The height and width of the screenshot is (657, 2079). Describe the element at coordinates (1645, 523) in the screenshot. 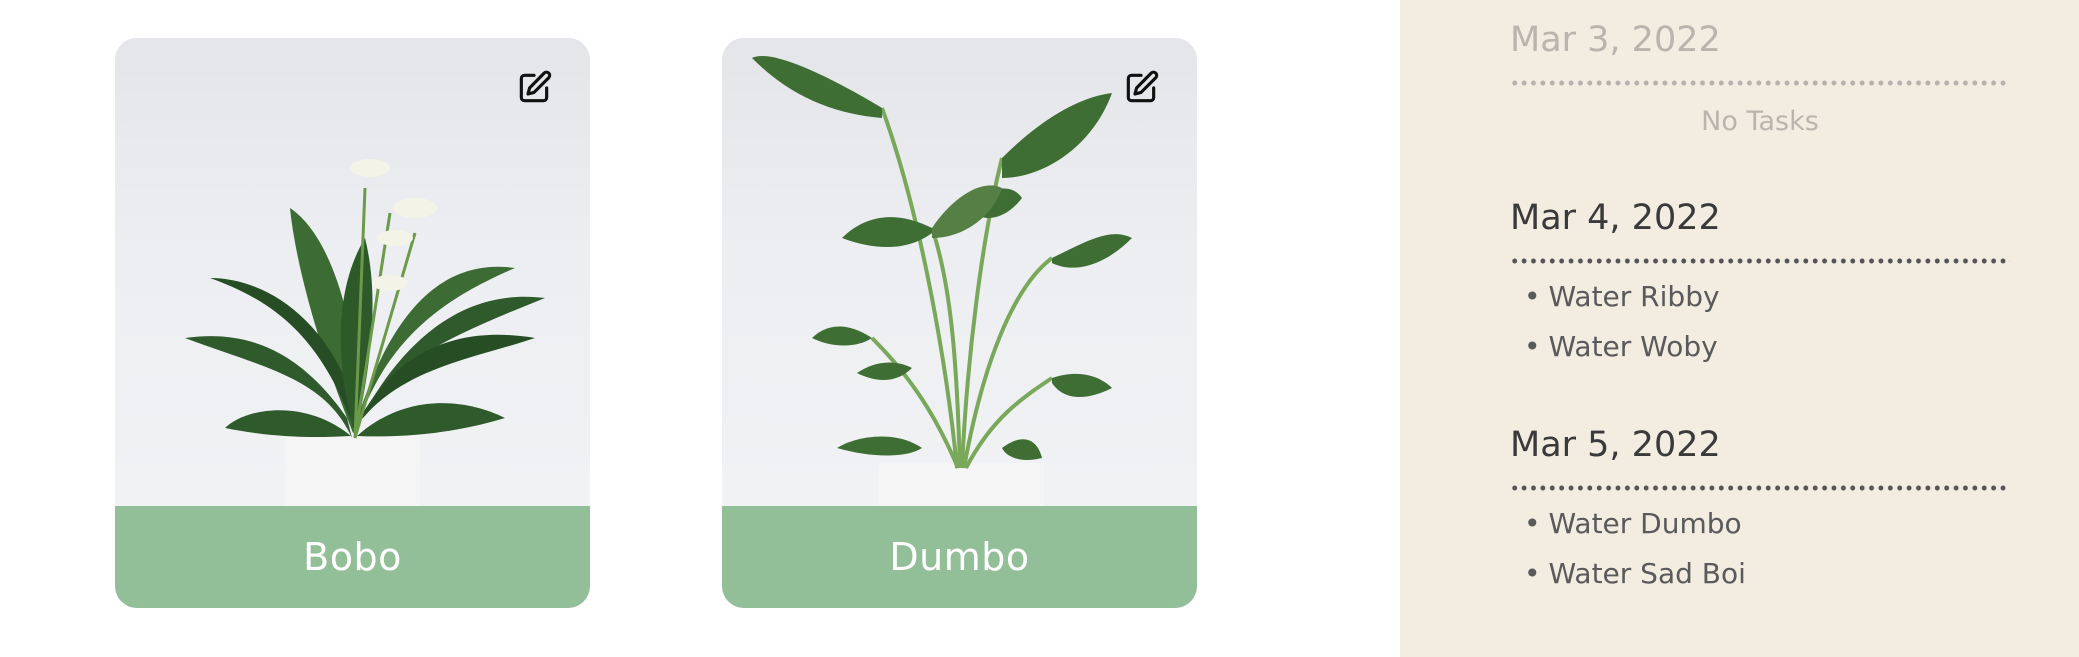

I see `task-label: Water Dumbo` at that location.